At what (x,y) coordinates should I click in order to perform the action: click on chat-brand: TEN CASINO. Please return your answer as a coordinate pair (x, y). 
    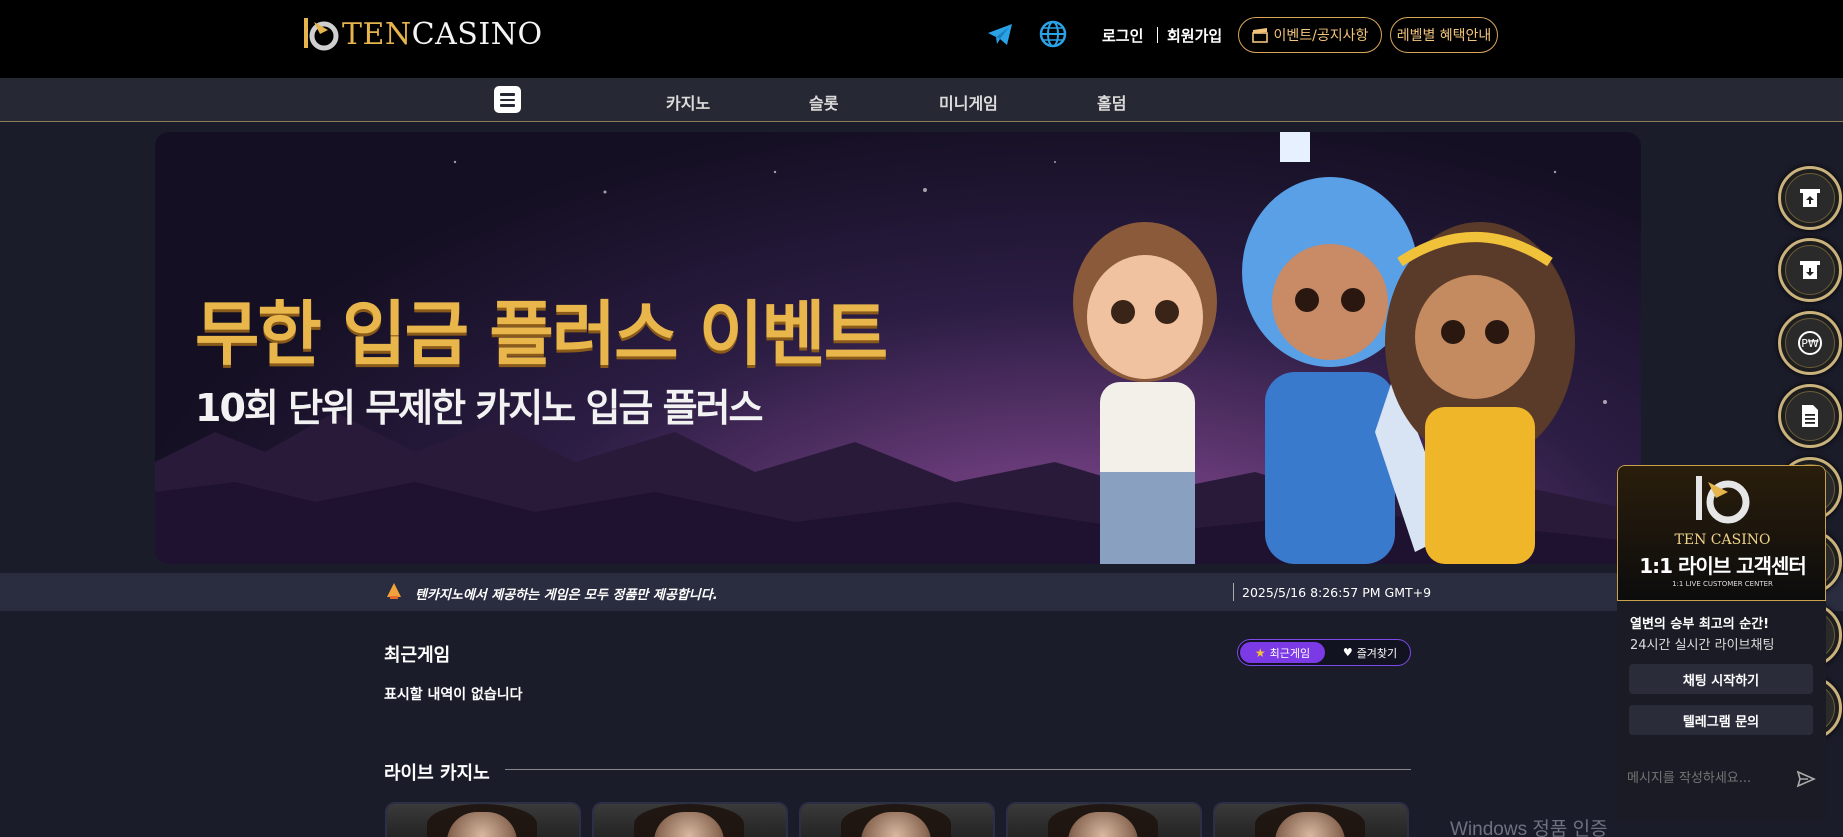
    Looking at the image, I should click on (1722, 540).